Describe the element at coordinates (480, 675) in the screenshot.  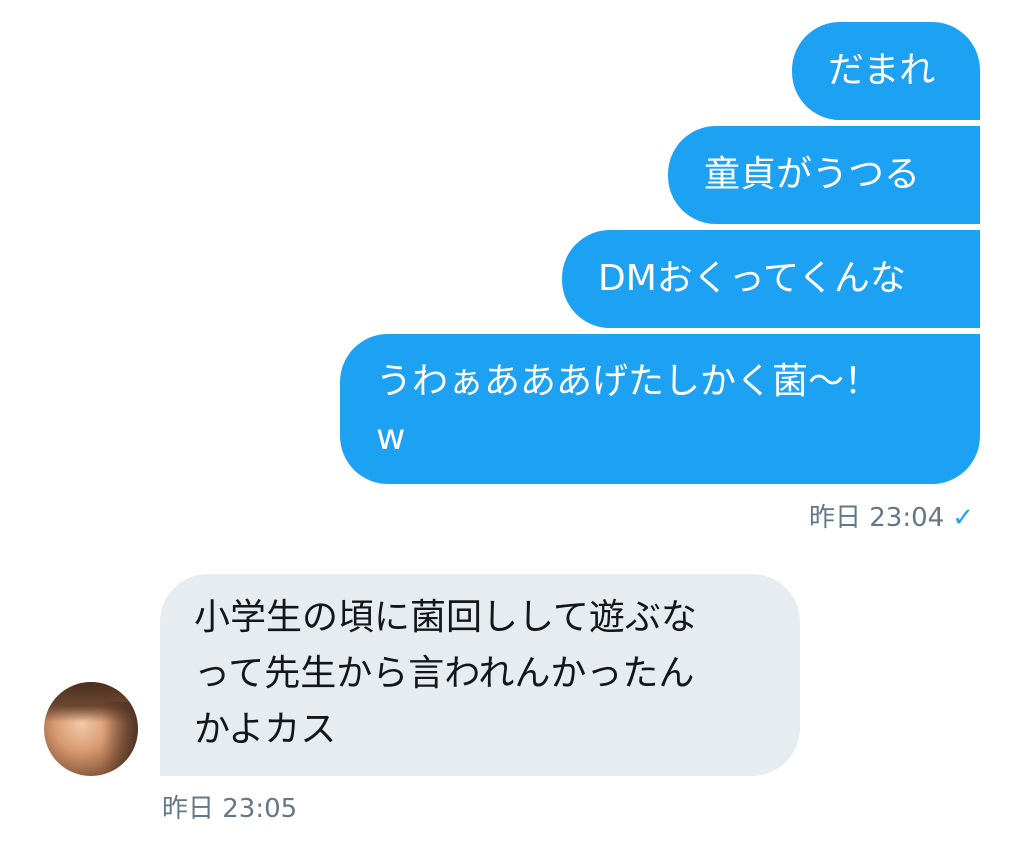
I see `received-message-bubble: 小学生の頃に菌回しして遊ぶな って先生から言われんかったん かよカス` at that location.